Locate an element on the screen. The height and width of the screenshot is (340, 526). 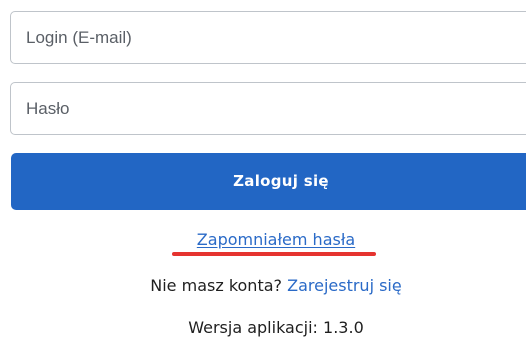
register-row: Nie masz konta? Zarejestruj się is located at coordinates (263, 285).